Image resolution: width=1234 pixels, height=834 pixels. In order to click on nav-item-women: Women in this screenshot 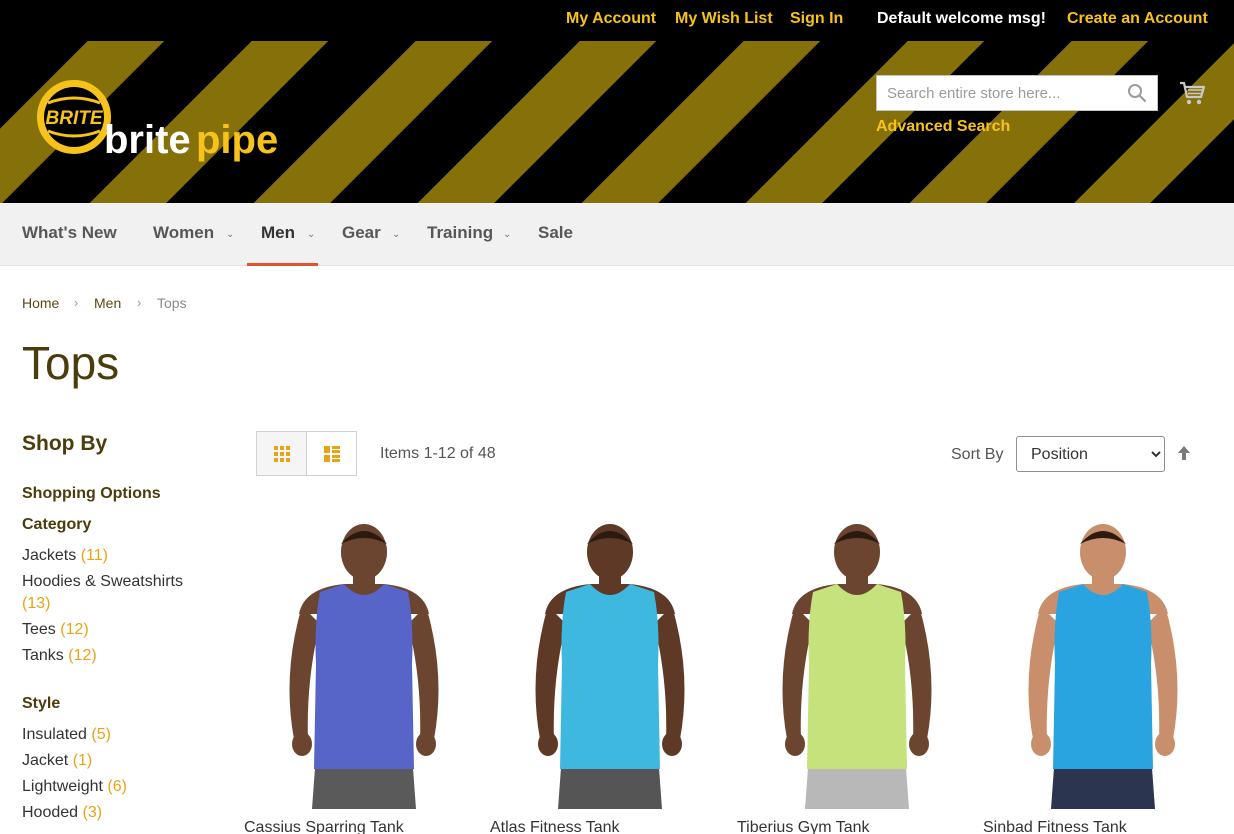, I will do `click(183, 233)`.